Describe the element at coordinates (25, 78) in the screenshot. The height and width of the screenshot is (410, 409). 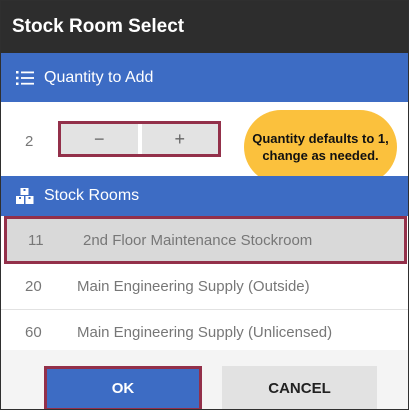
I see `list-icon` at that location.